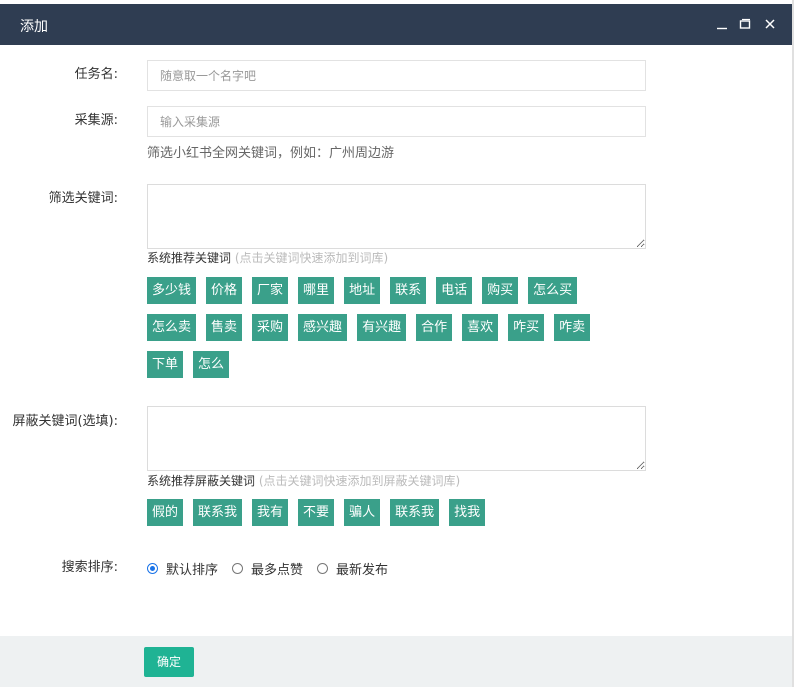 This screenshot has width=794, height=687. I want to click on source-help-text: 筛选小红书全网关键词，例如：广州周边游, so click(271, 153).